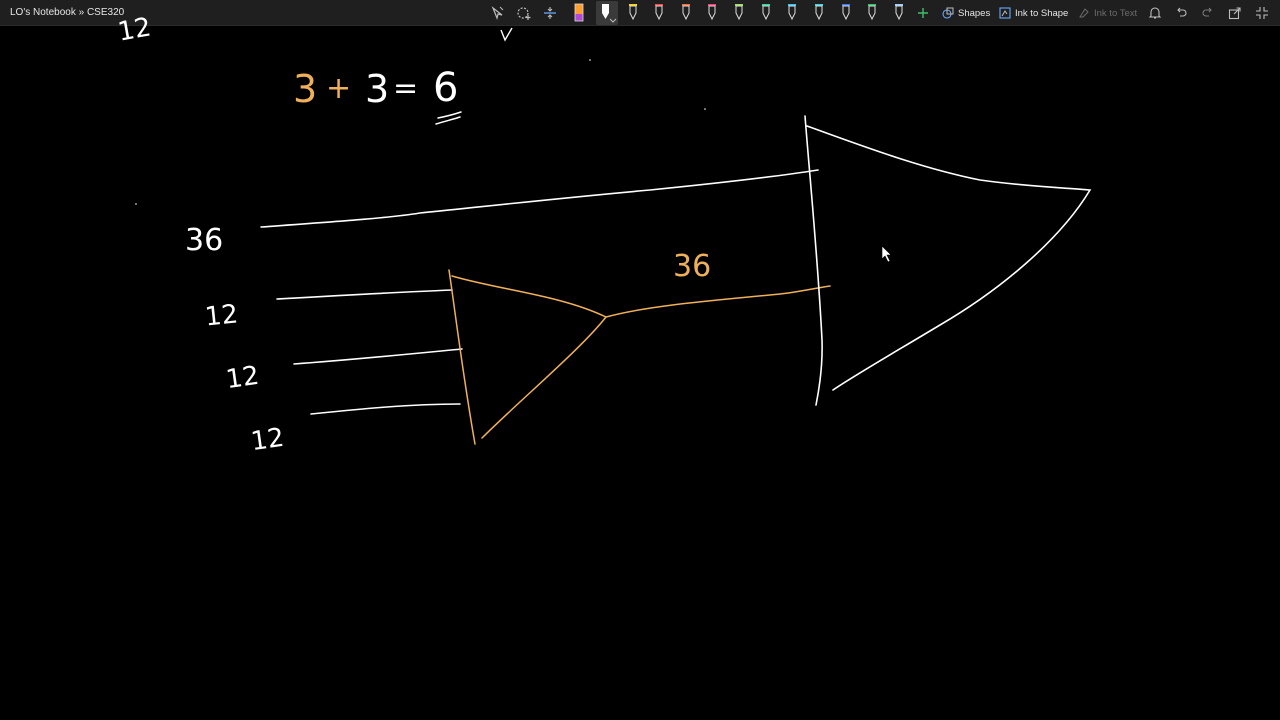 The image size is (1280, 720). I want to click on middle-output-wire, so click(718, 301).